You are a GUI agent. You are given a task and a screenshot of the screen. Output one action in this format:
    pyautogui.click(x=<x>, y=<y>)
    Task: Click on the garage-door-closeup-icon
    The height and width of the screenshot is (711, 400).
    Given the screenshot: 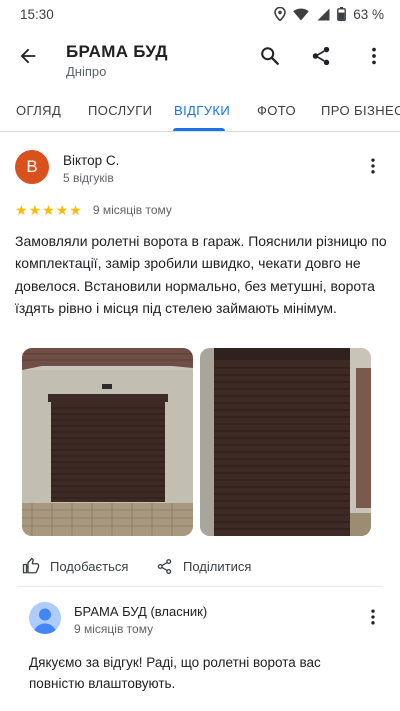 What is the action you would take?
    pyautogui.click(x=285, y=442)
    